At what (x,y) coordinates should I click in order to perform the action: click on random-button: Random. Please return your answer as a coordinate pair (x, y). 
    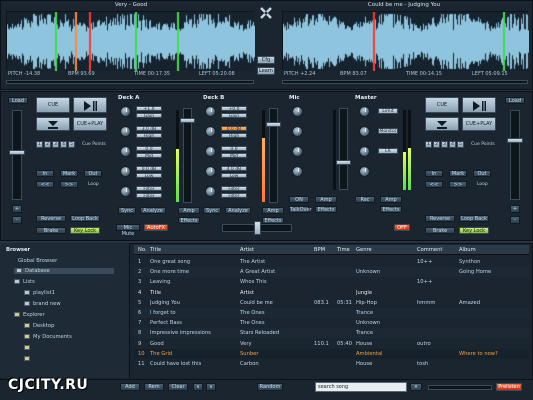
    Looking at the image, I should click on (270, 387).